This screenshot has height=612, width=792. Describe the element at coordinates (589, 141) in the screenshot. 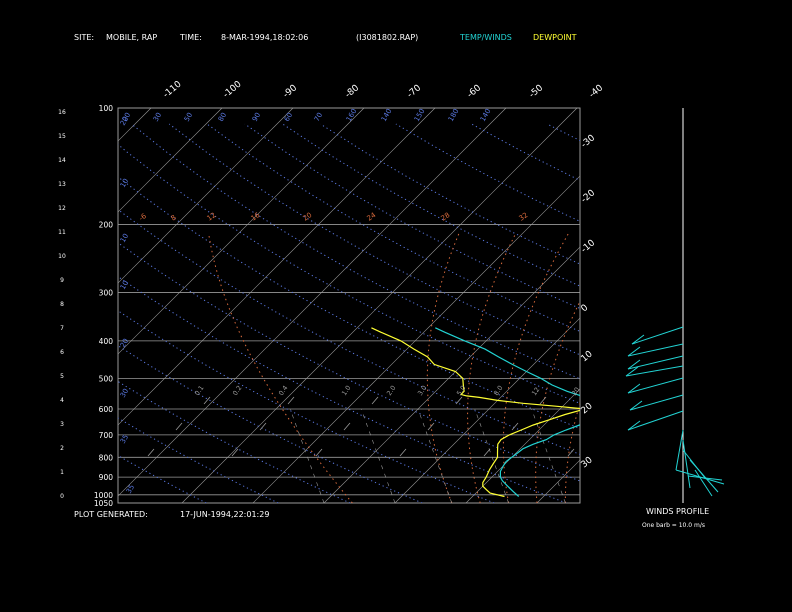

I see `isotherm-label-right: -30` at that location.